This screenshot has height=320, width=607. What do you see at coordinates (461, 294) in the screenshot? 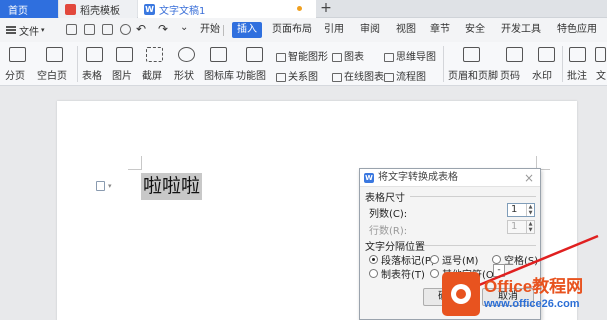
I see `office-logo-icon` at bounding box center [461, 294].